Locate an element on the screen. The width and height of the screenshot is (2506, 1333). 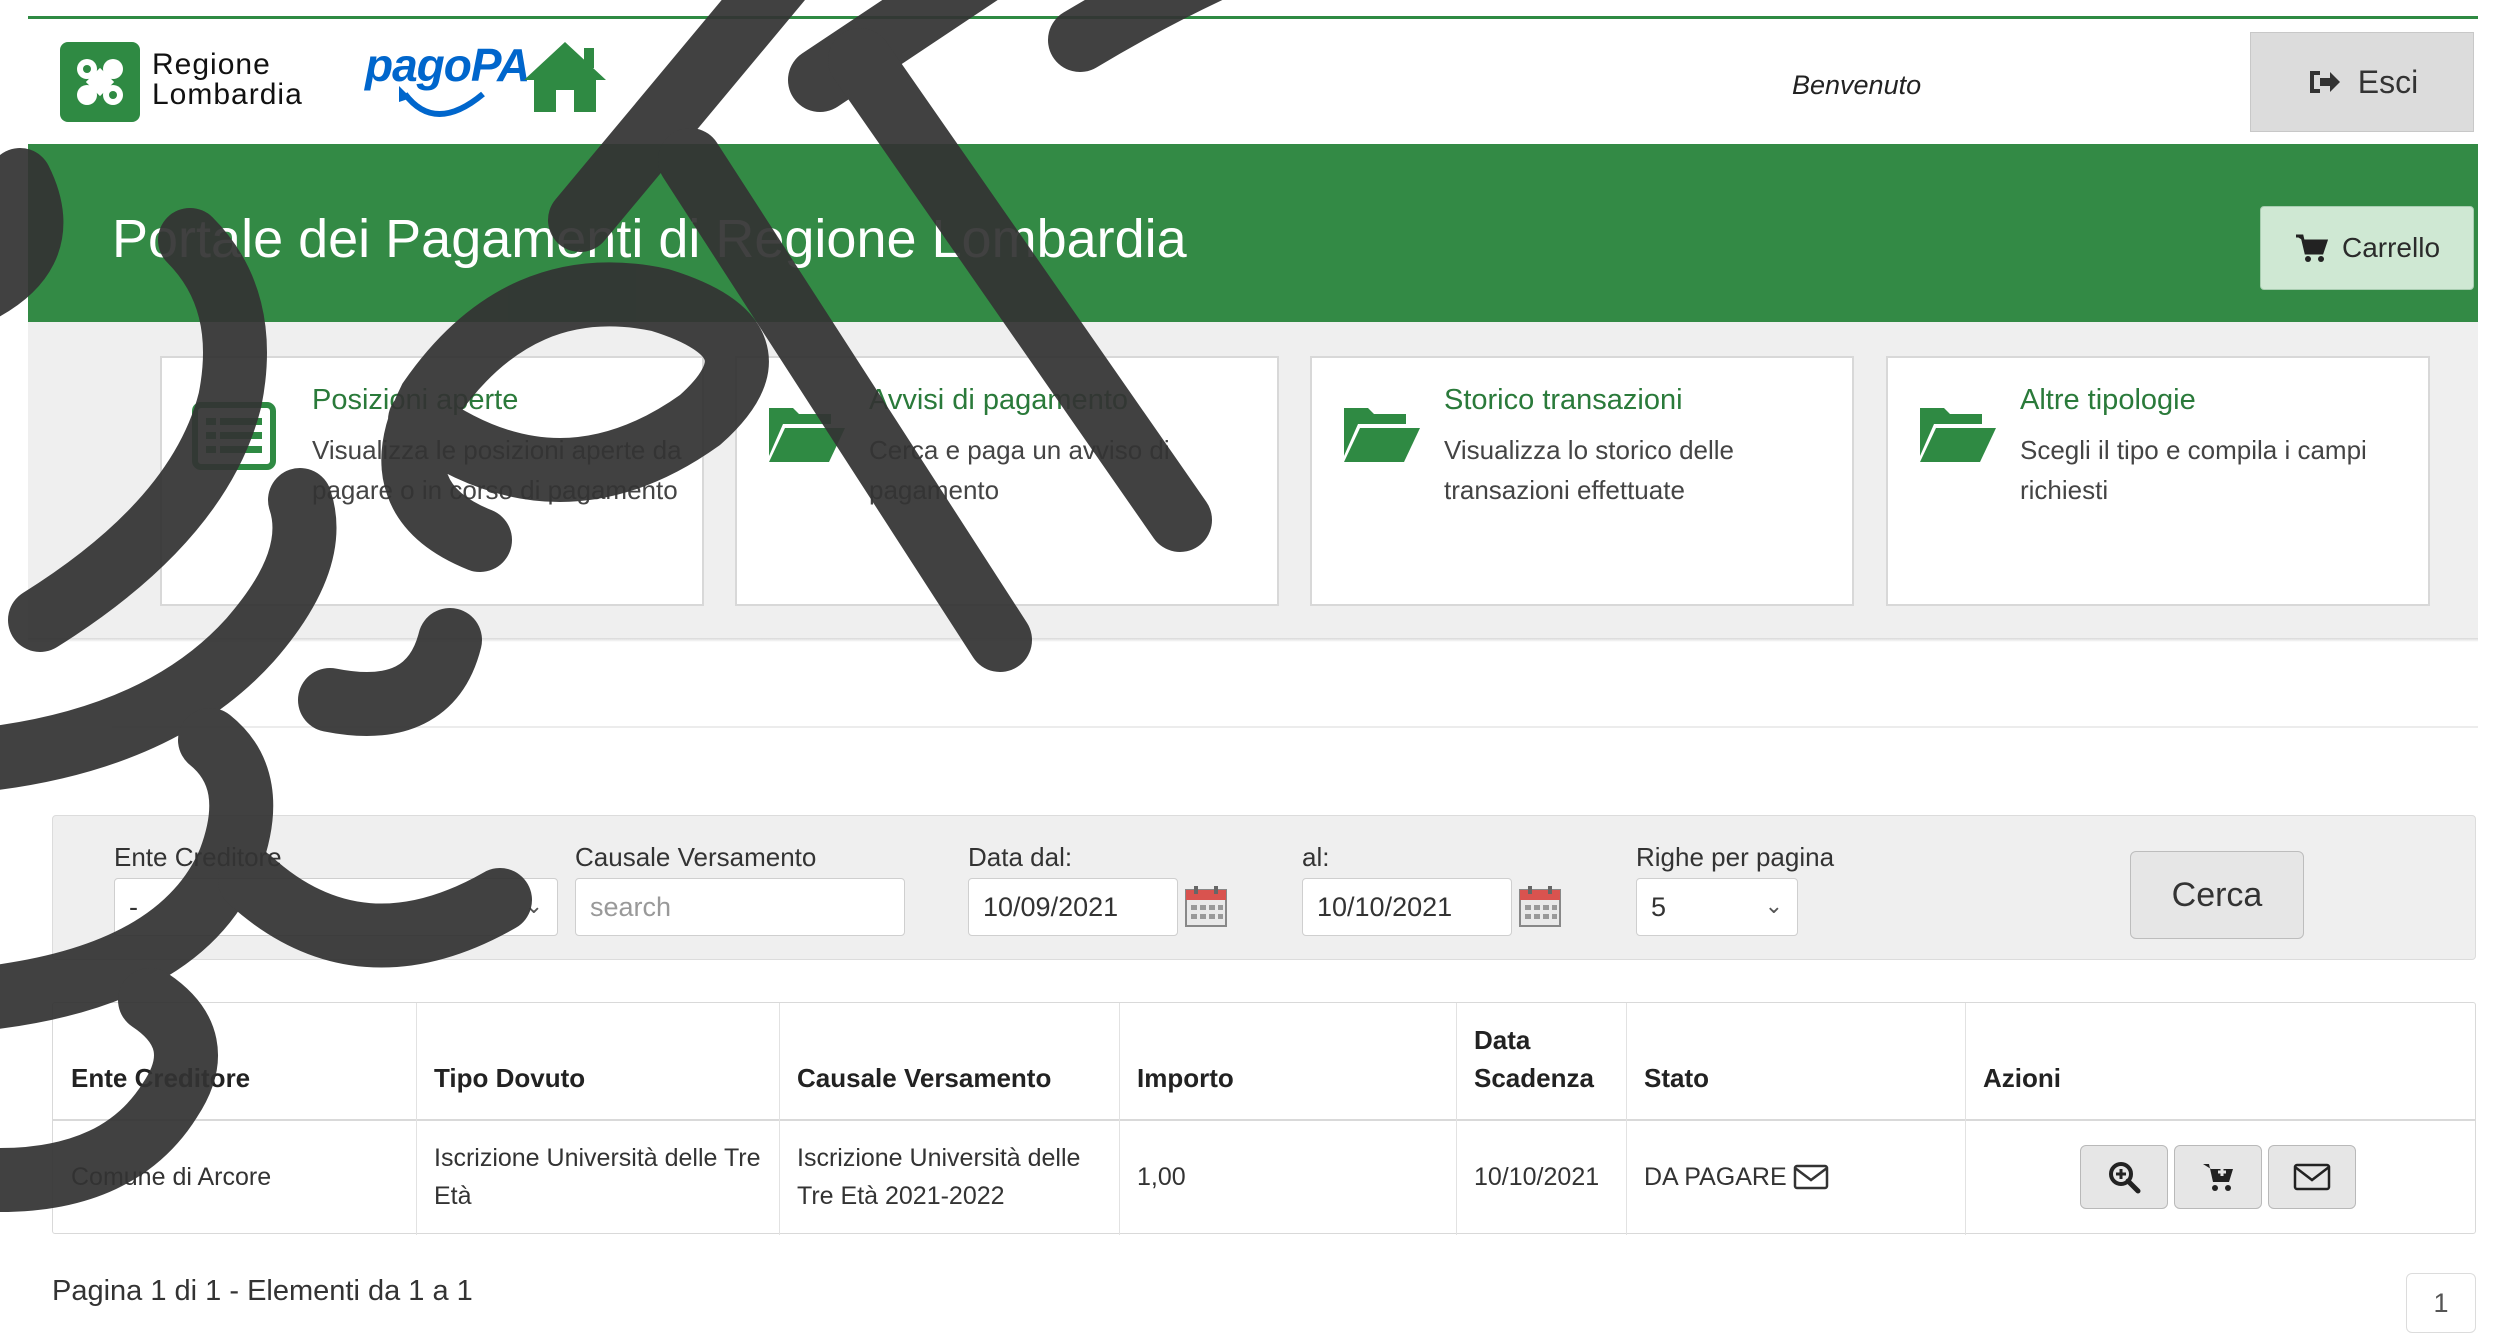
sign-out-icon is located at coordinates (2324, 82).